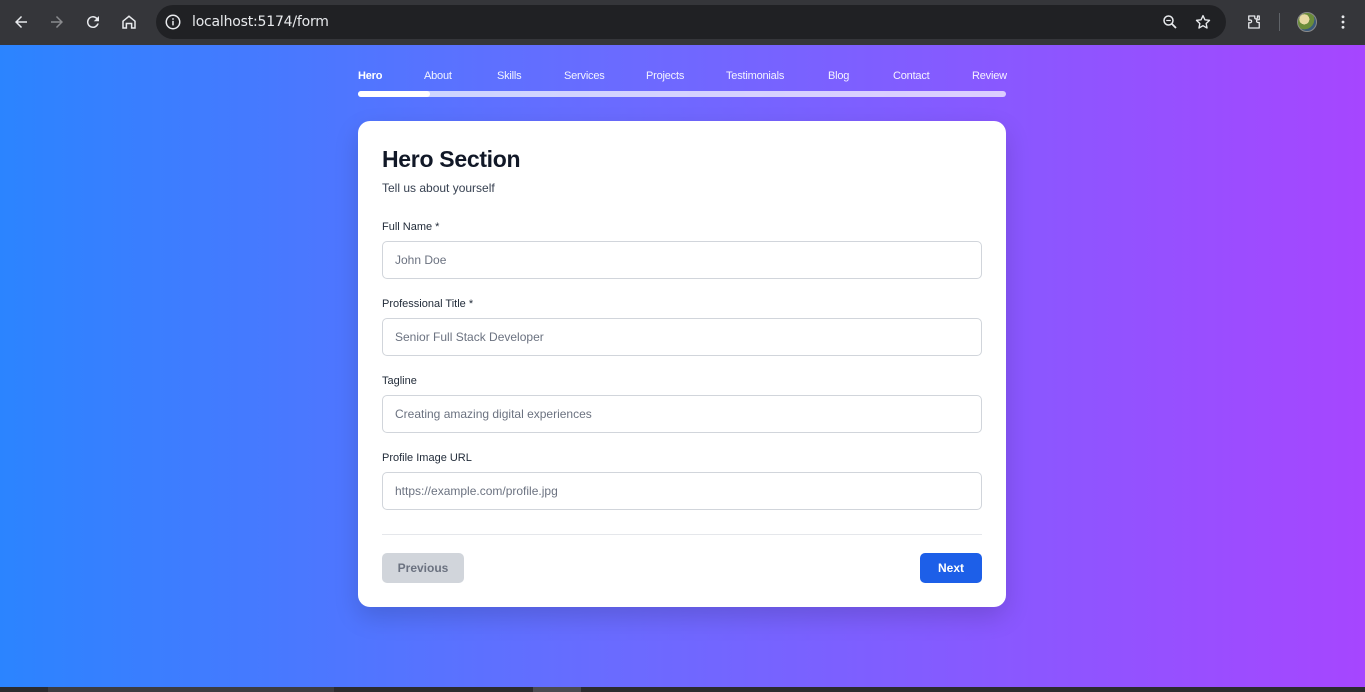  What do you see at coordinates (173, 22) in the screenshot?
I see `site-info-icon` at bounding box center [173, 22].